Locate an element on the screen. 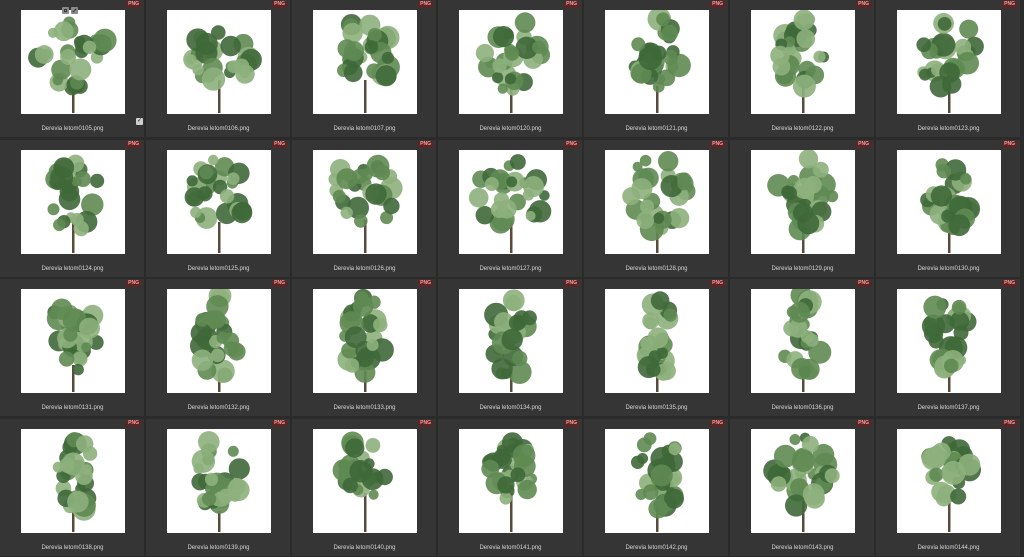 The image size is (1024, 557). file-name-label: Derevia letom0129.png is located at coordinates (802, 268).